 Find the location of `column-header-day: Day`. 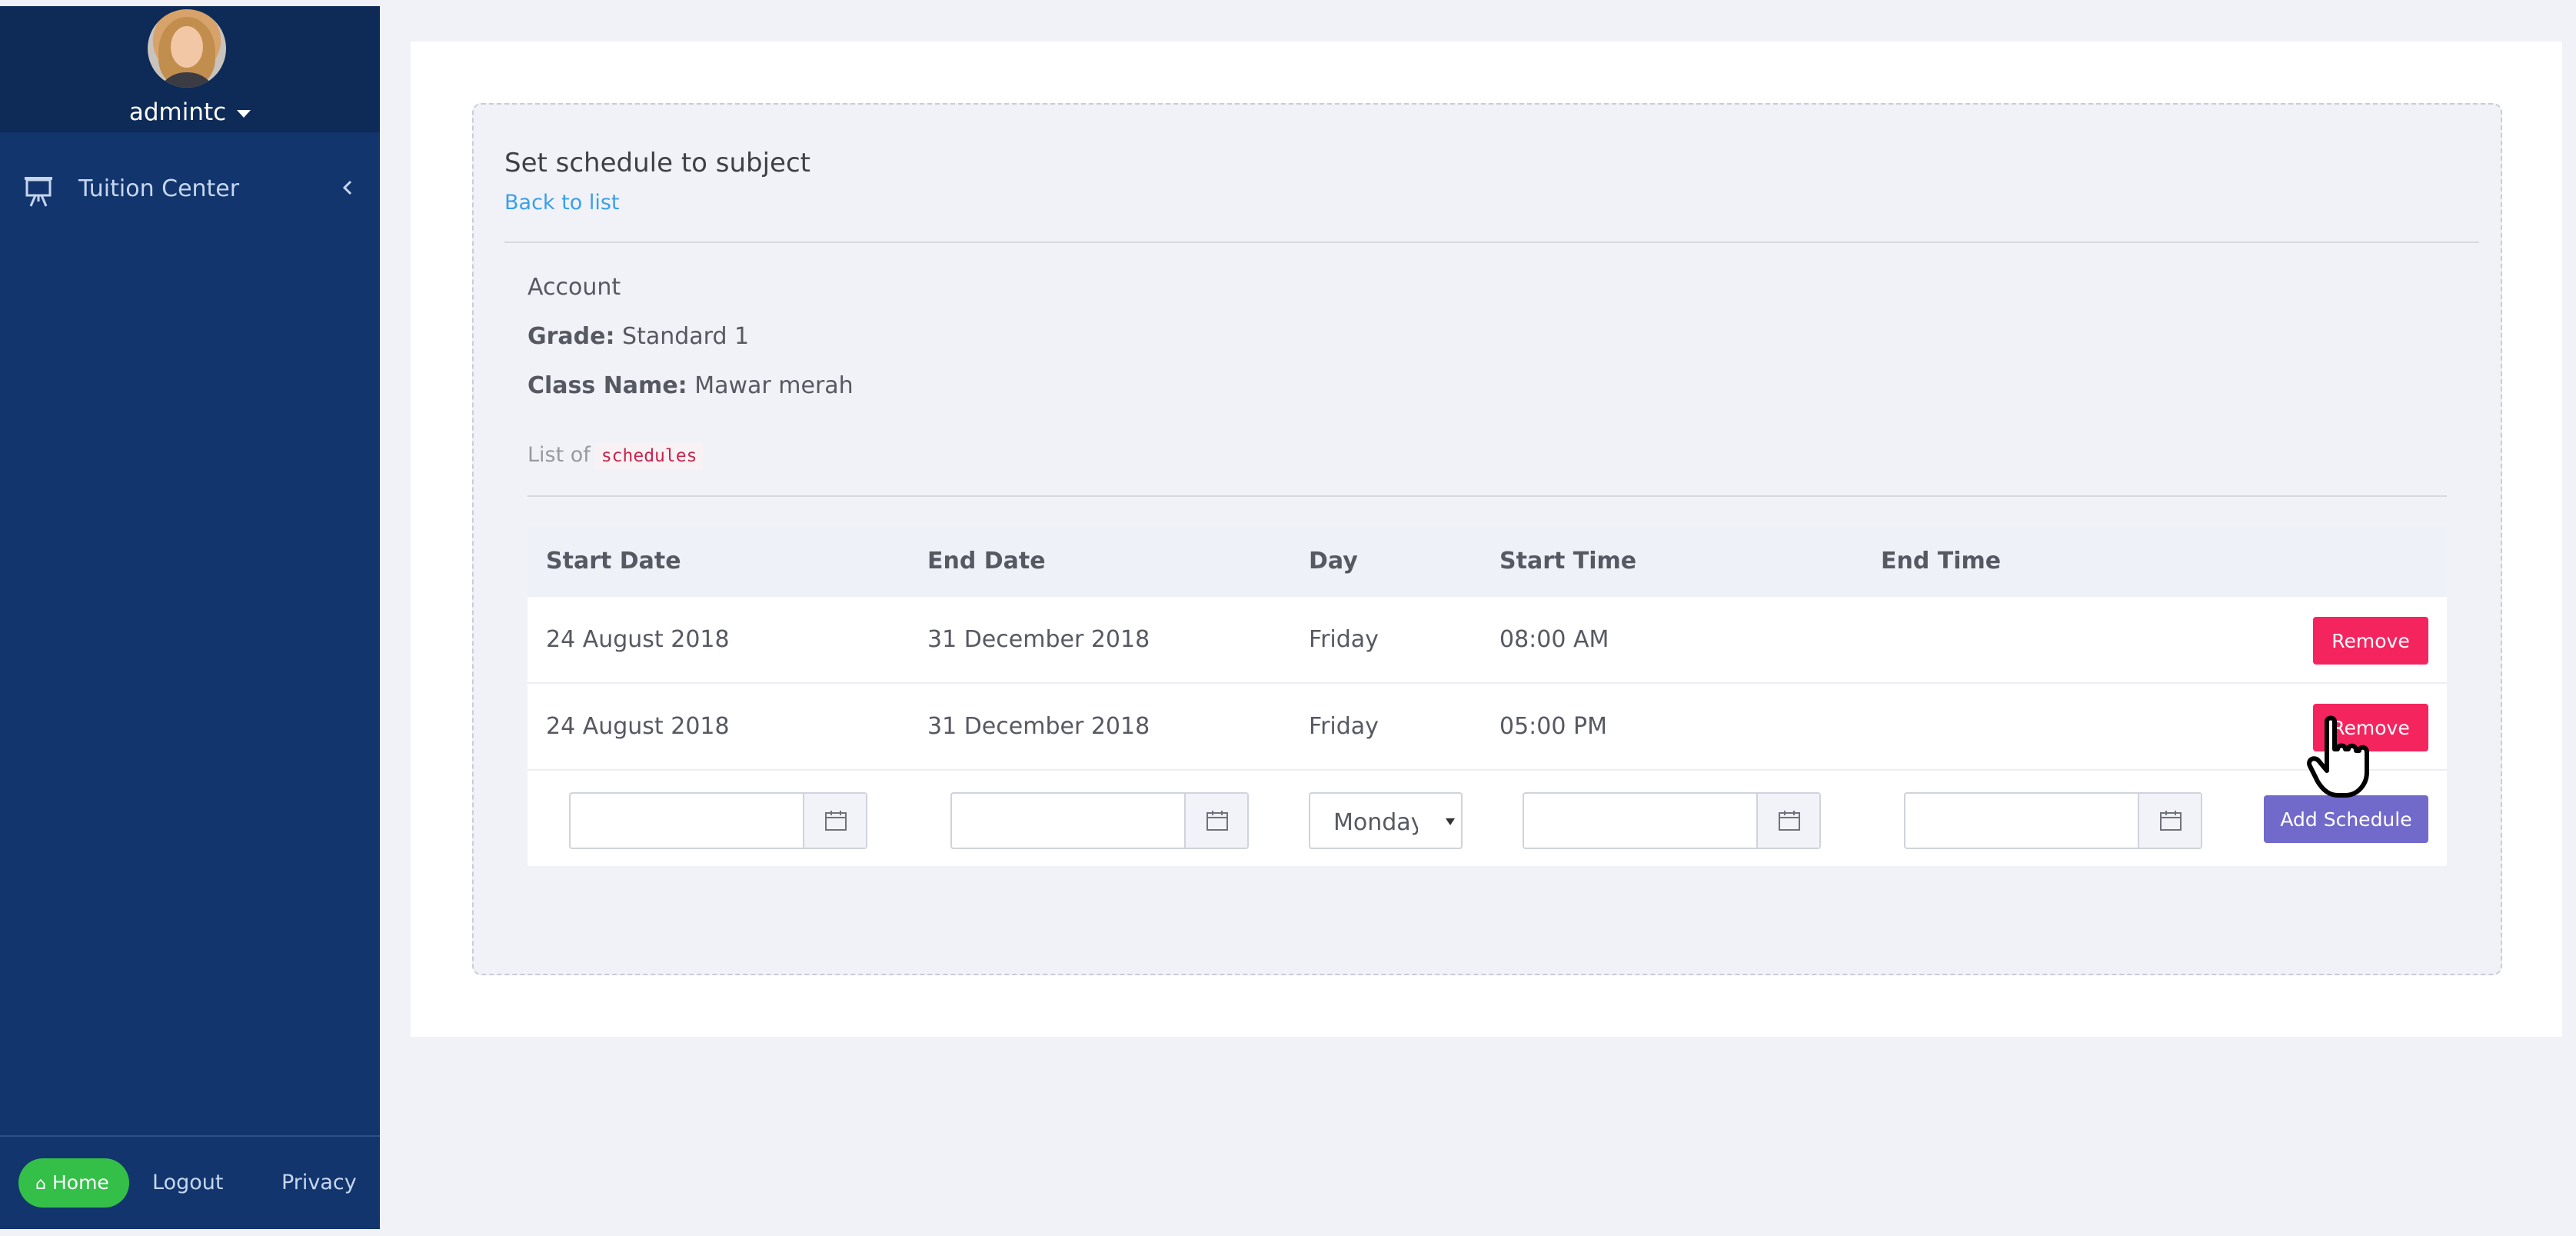

column-header-day: Day is located at coordinates (1333, 561).